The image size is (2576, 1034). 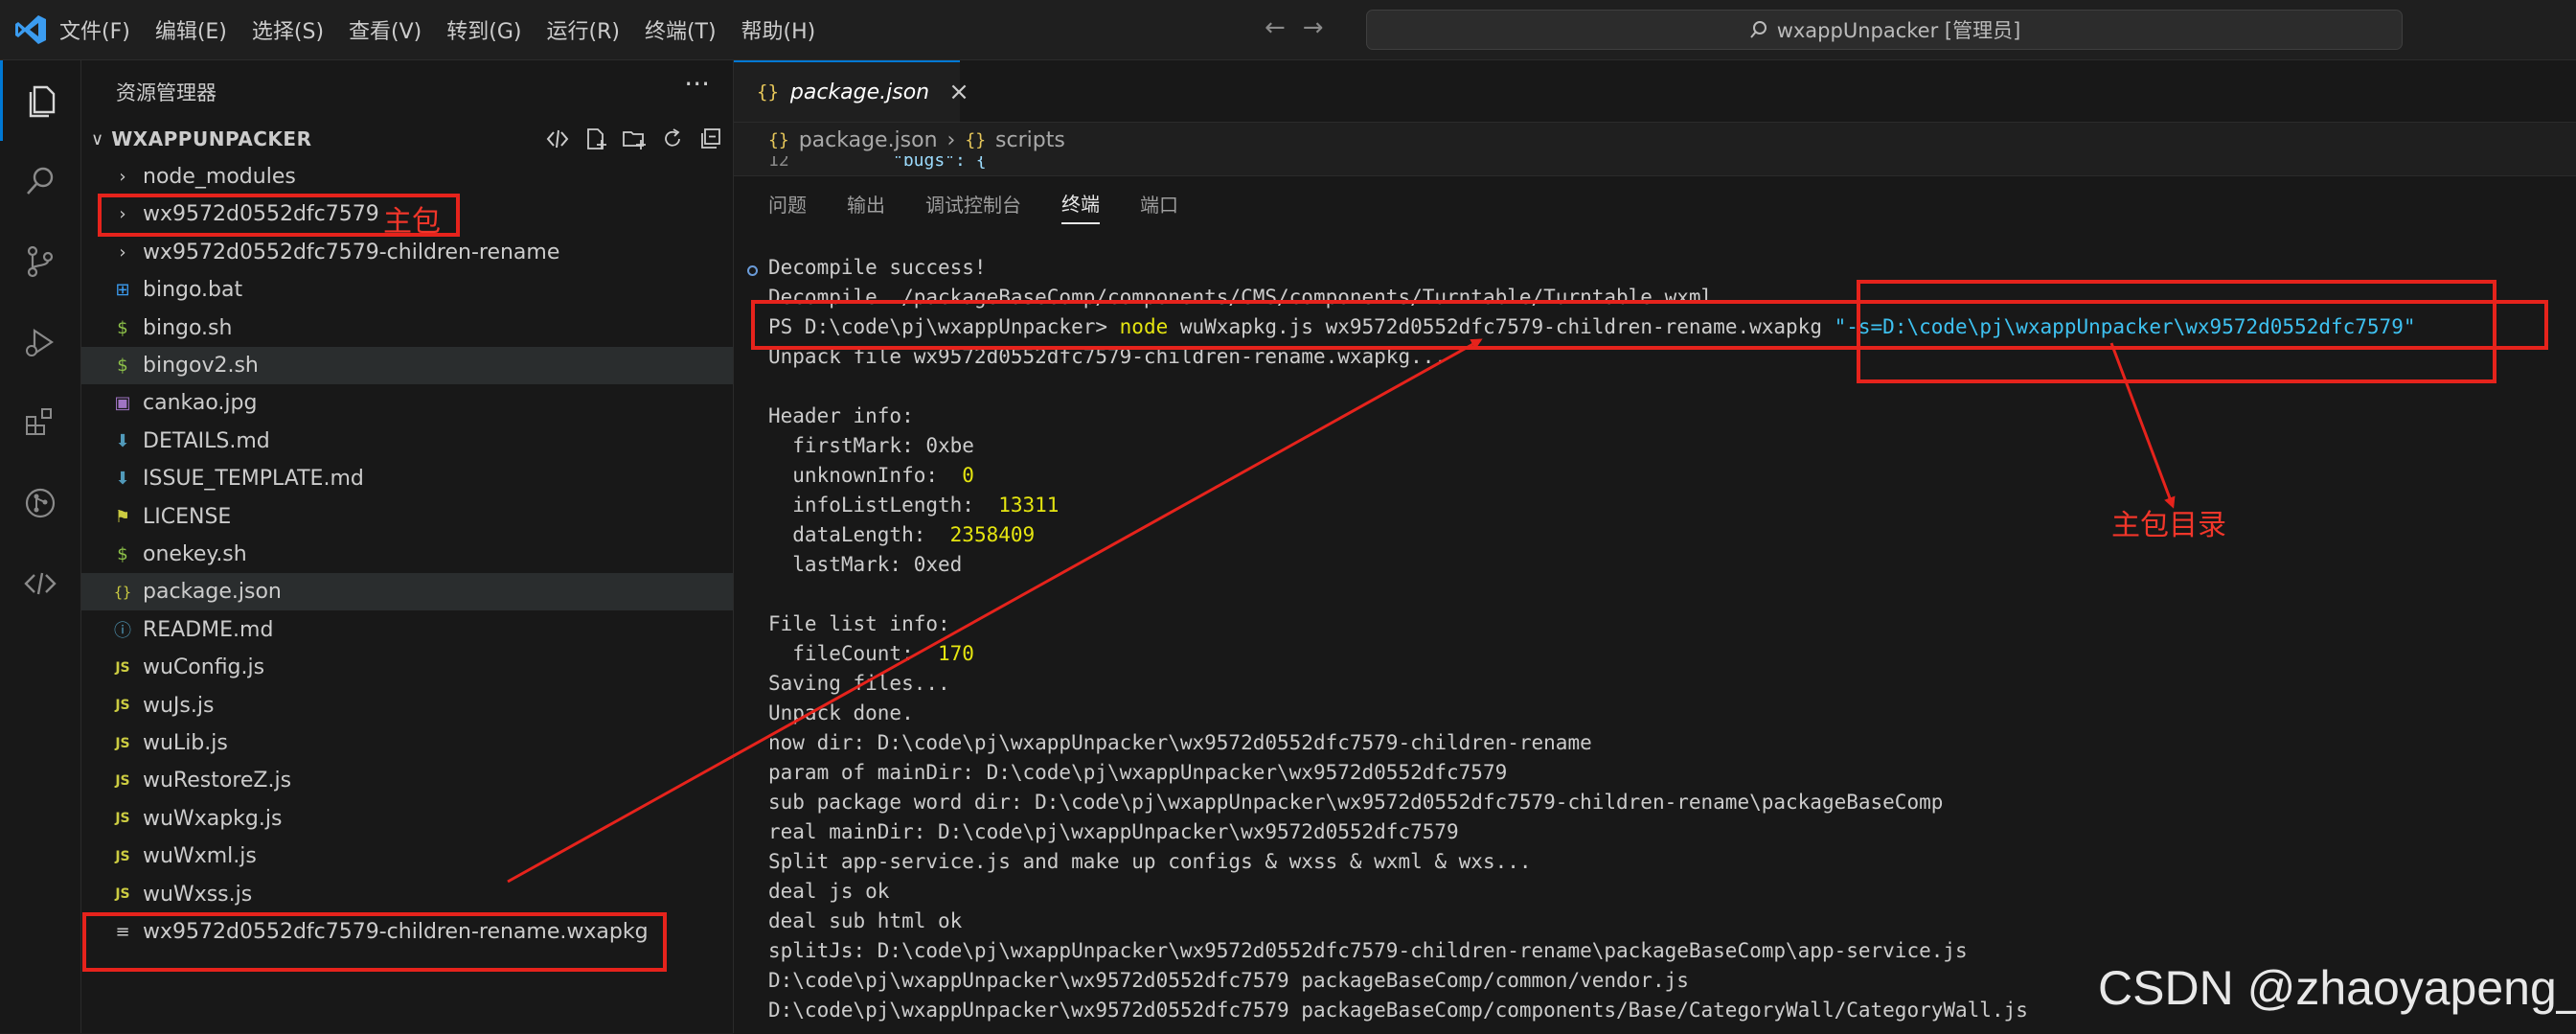 I want to click on tree-item: JS wuConfig.js, so click(x=407, y=667).